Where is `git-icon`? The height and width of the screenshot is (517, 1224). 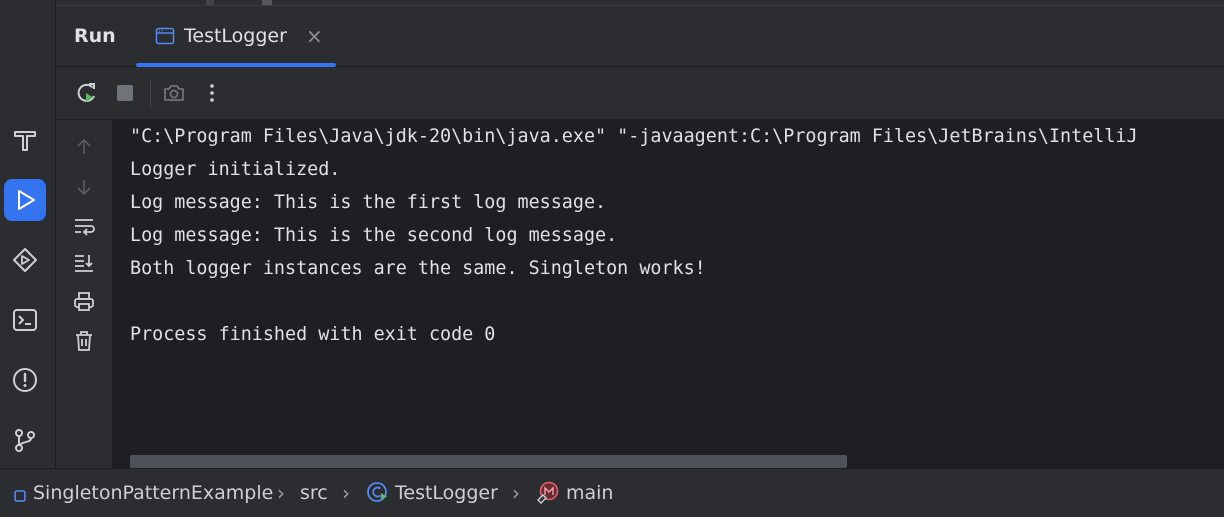
git-icon is located at coordinates (25, 440).